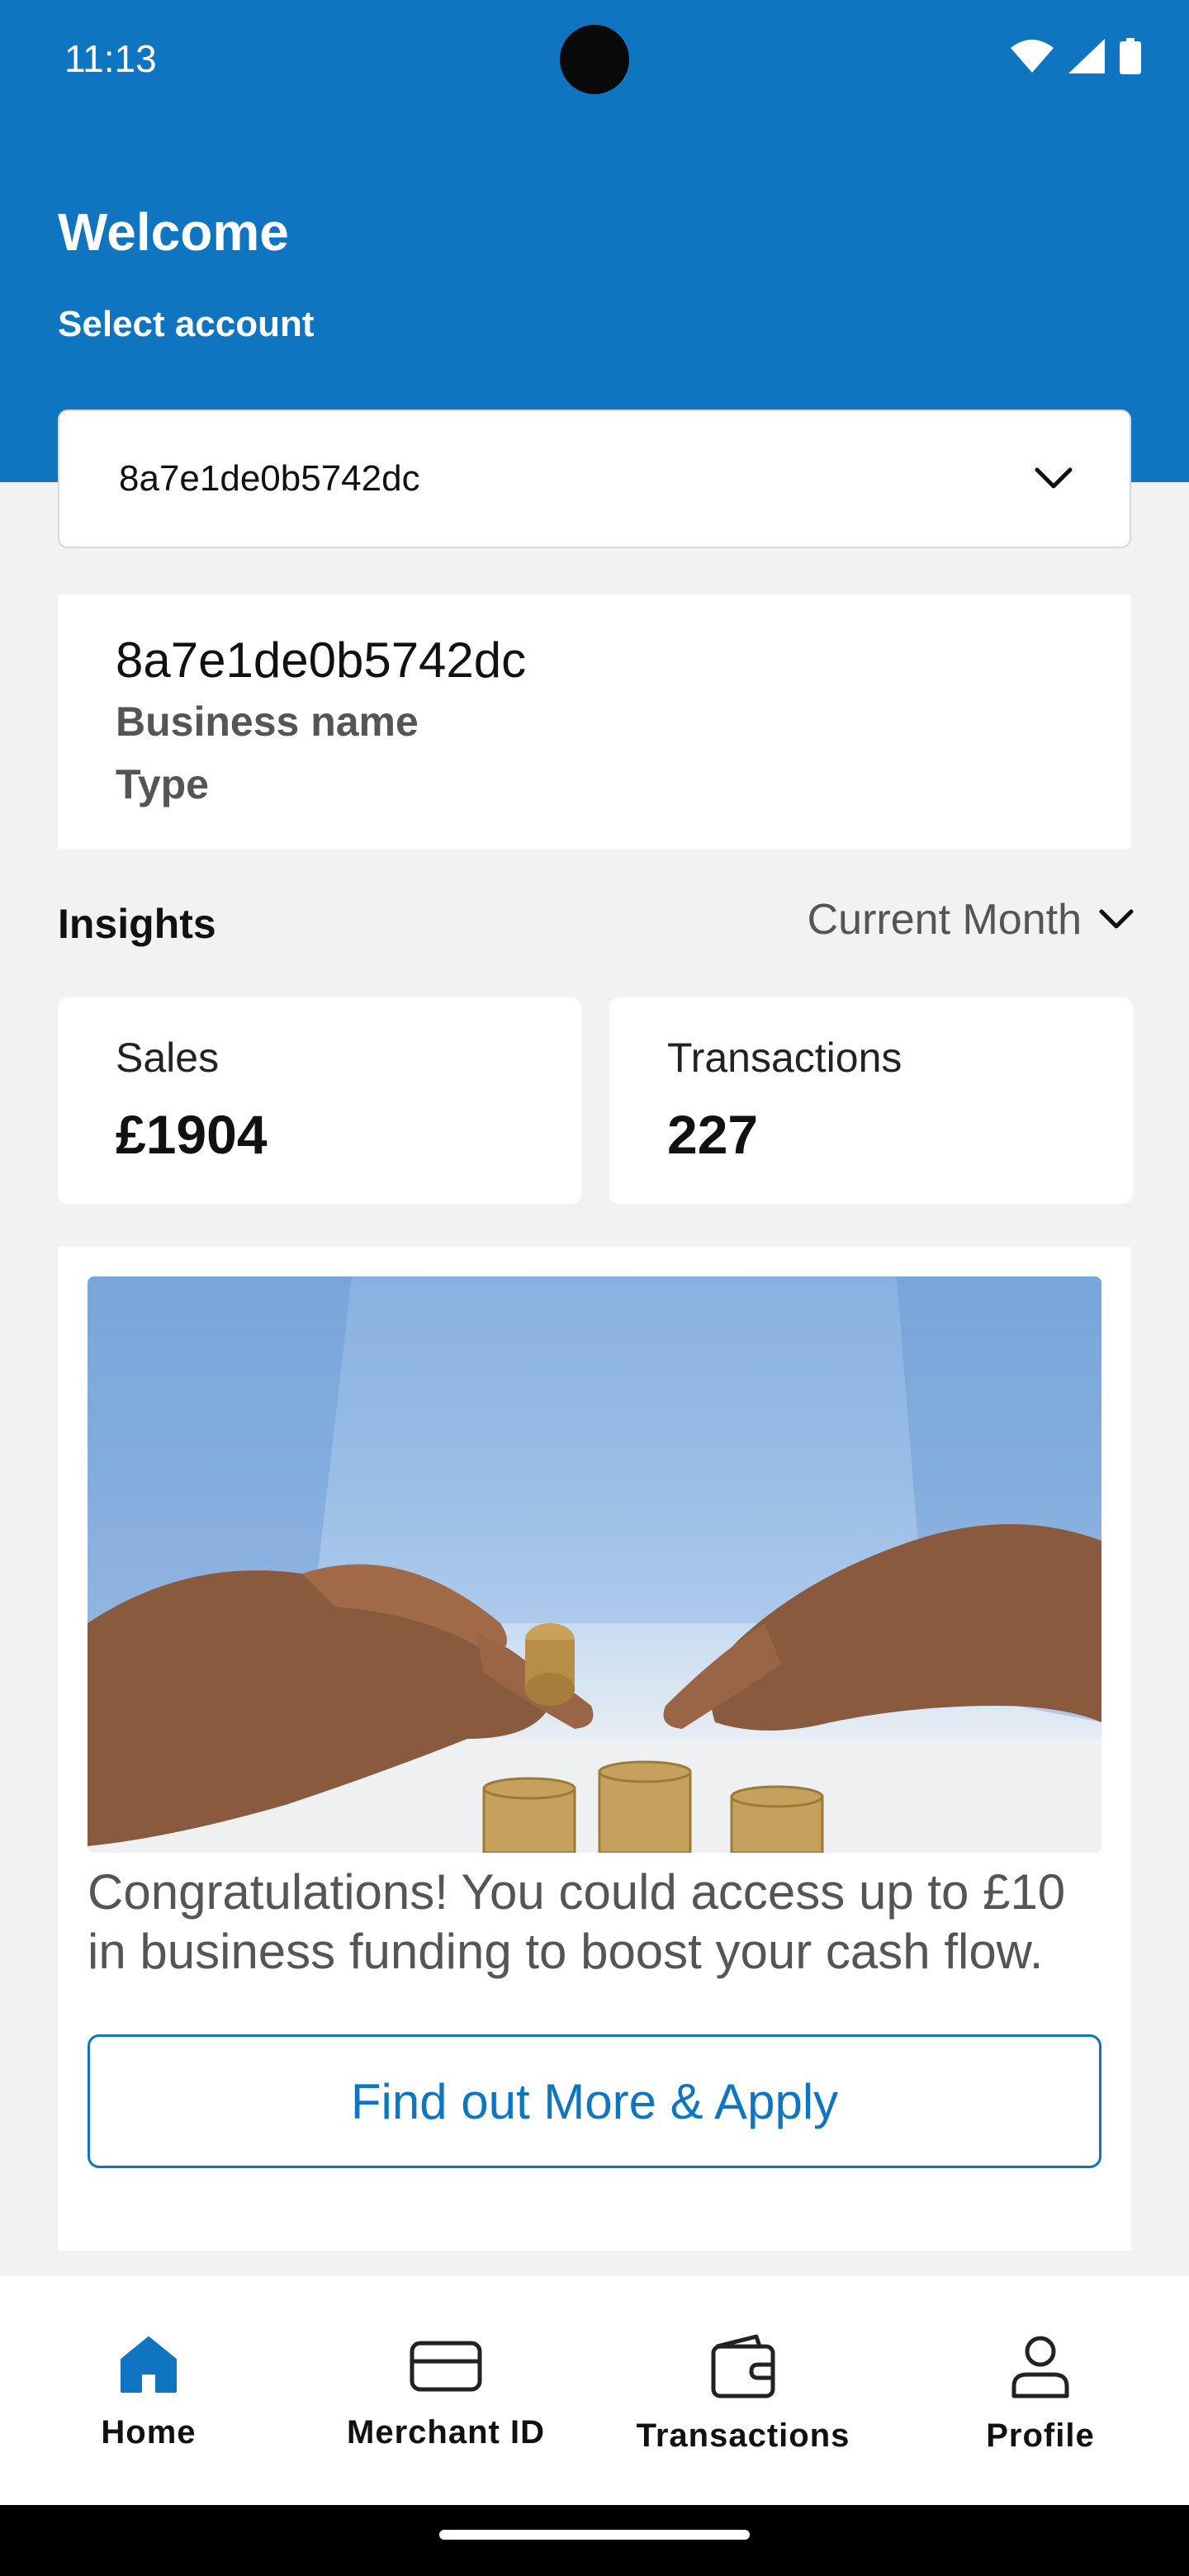  I want to click on wallet-icon, so click(743, 2366).